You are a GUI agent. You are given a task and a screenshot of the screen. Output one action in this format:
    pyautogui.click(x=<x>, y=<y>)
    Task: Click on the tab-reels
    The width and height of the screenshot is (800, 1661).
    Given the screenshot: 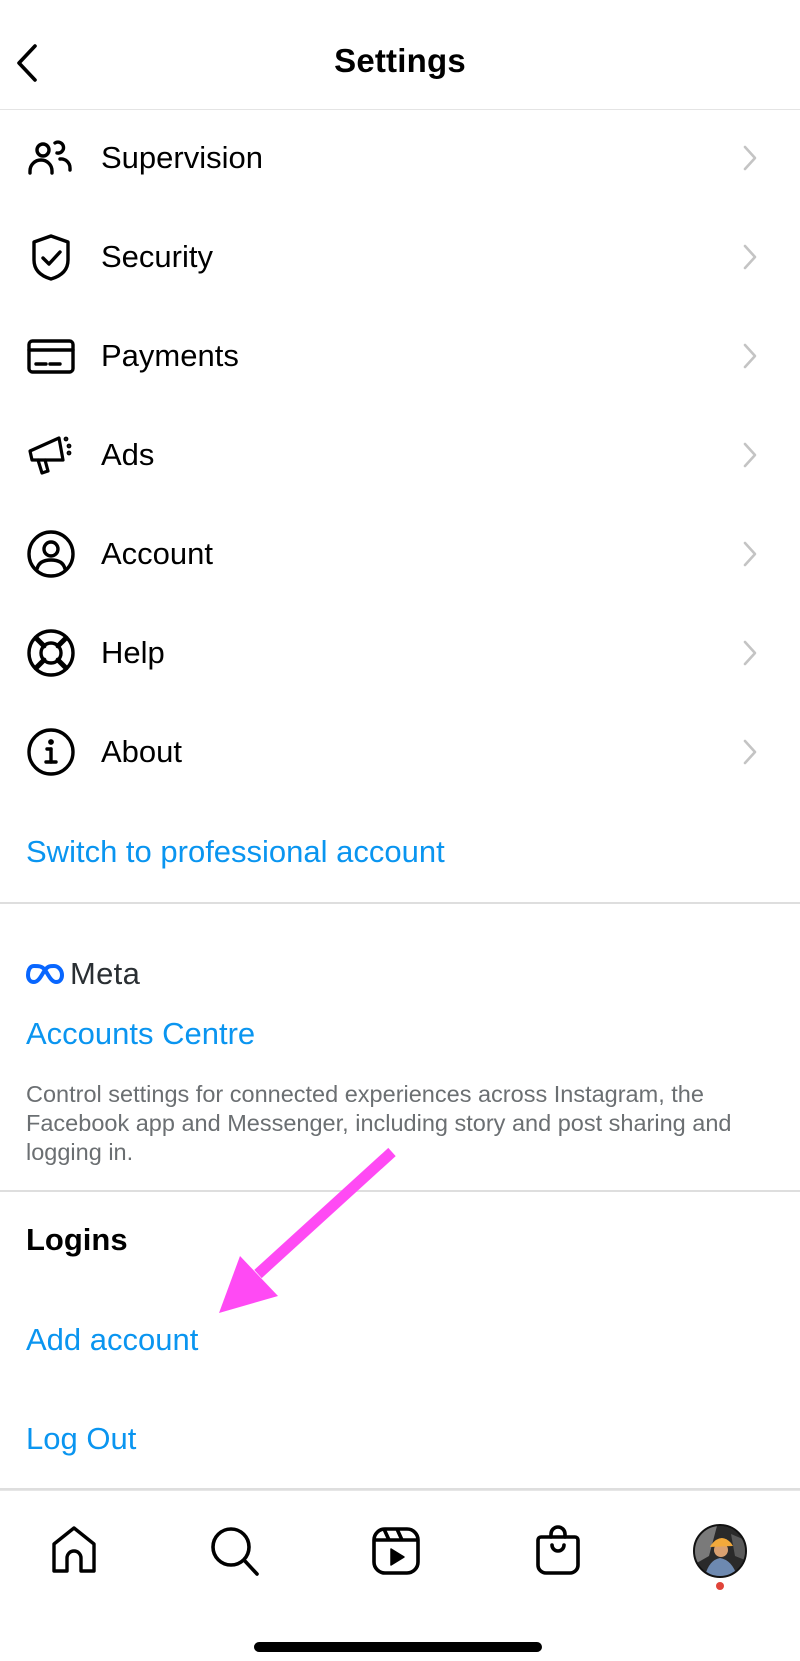 What is the action you would take?
    pyautogui.click(x=396, y=1551)
    